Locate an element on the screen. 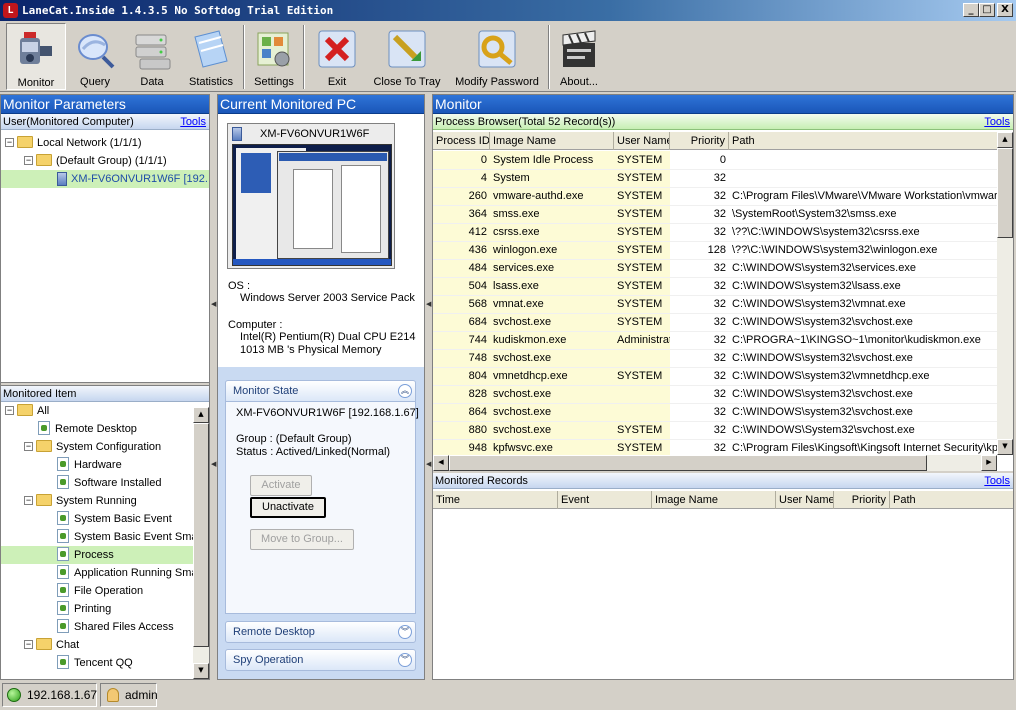  data-button: Data is located at coordinates (152, 56).